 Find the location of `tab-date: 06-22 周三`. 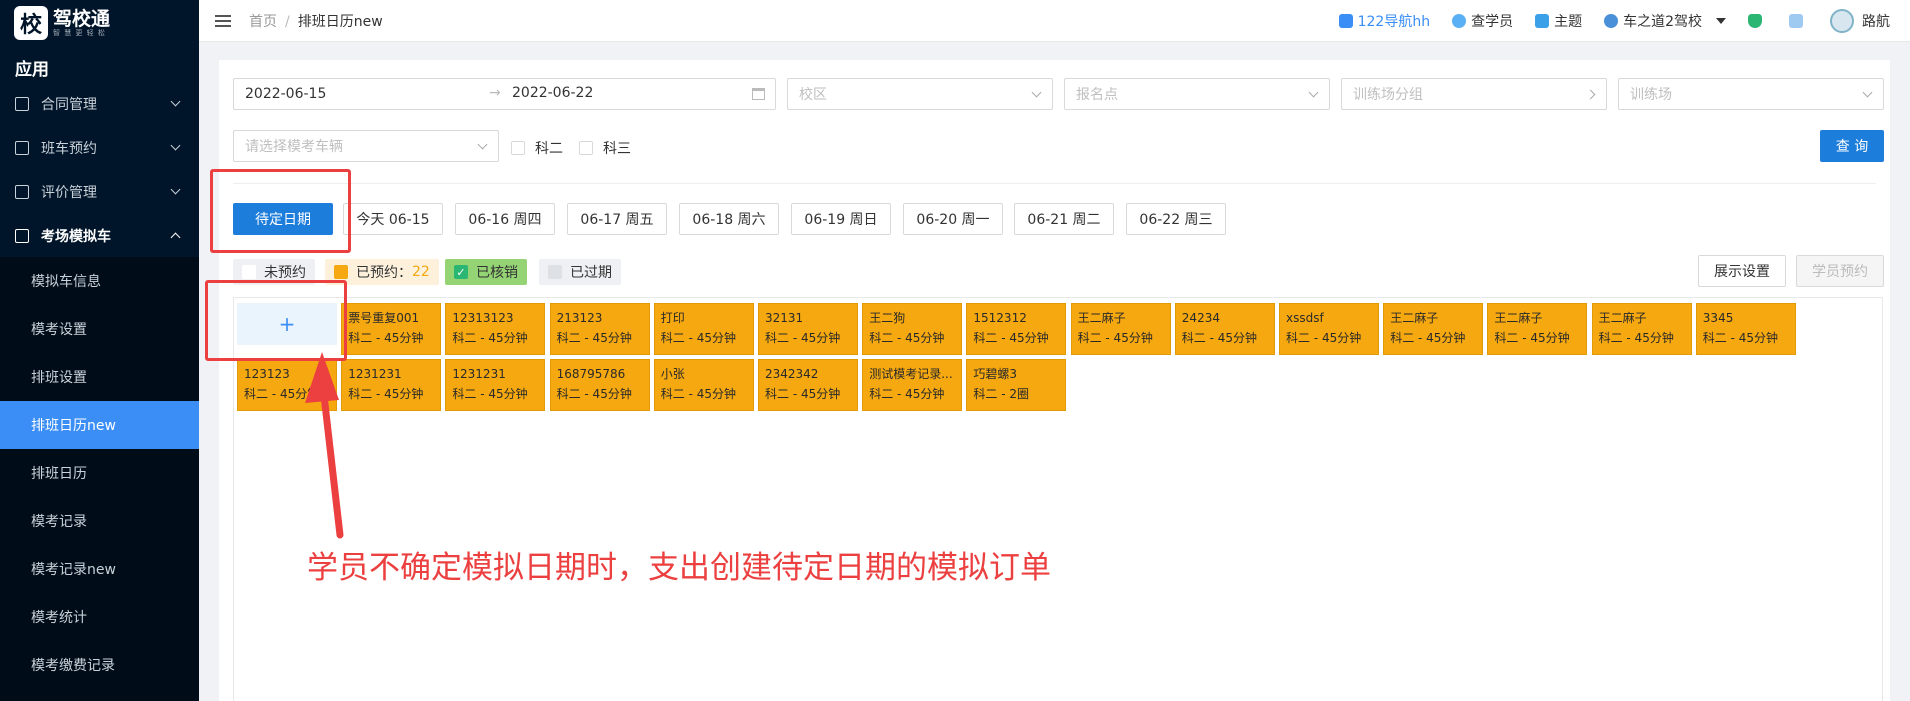

tab-date: 06-22 周三 is located at coordinates (1176, 219).